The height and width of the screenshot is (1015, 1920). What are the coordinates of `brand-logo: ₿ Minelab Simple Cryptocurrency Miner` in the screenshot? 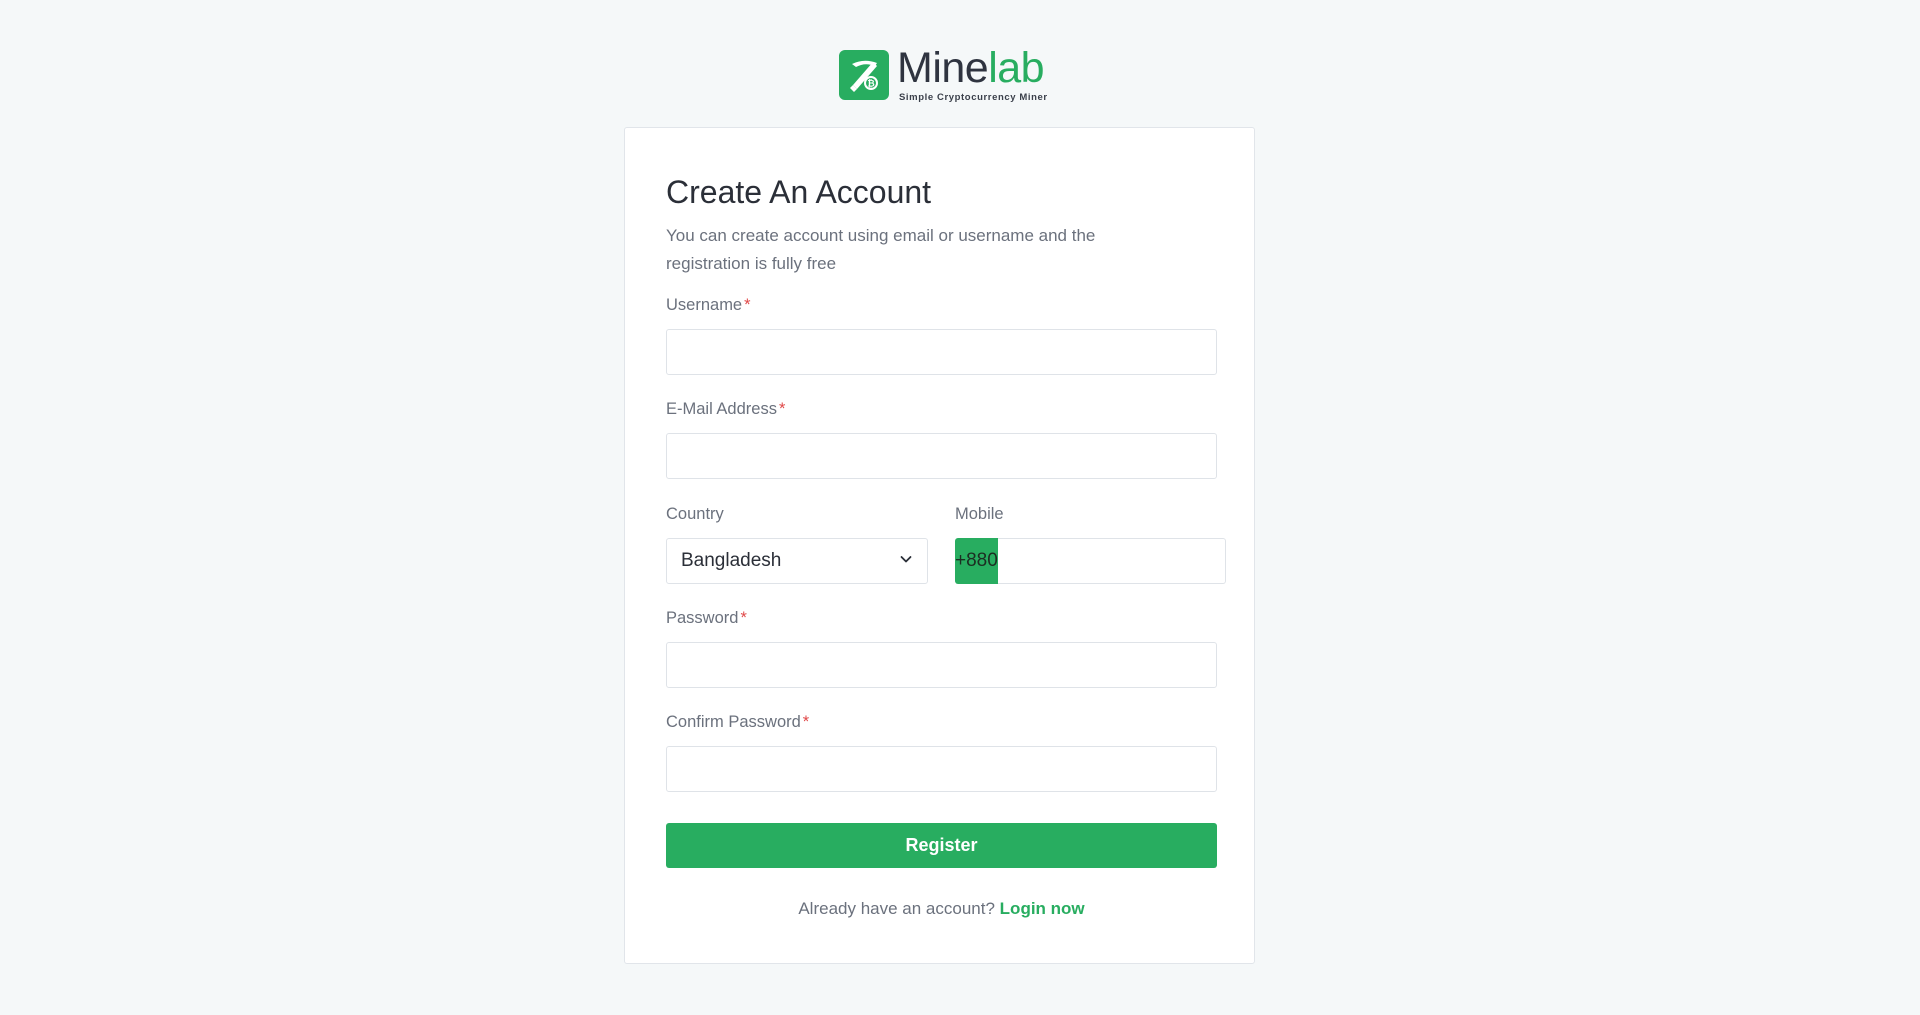 It's located at (943, 74).